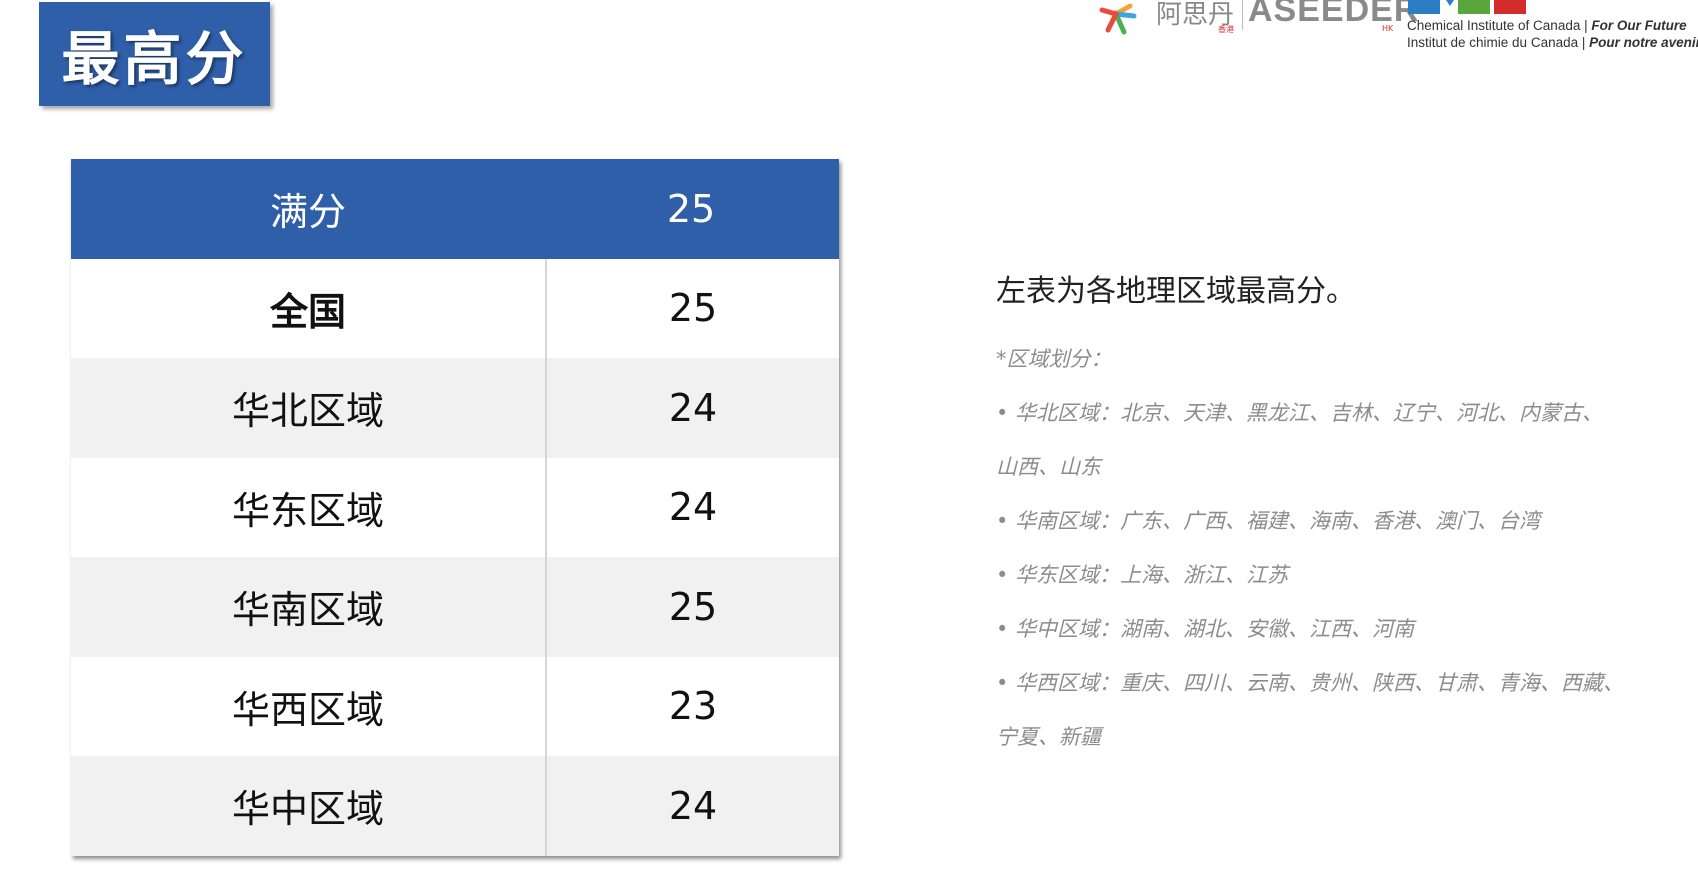  Describe the element at coordinates (307, 212) in the screenshot. I see `header-label: 满分` at that location.